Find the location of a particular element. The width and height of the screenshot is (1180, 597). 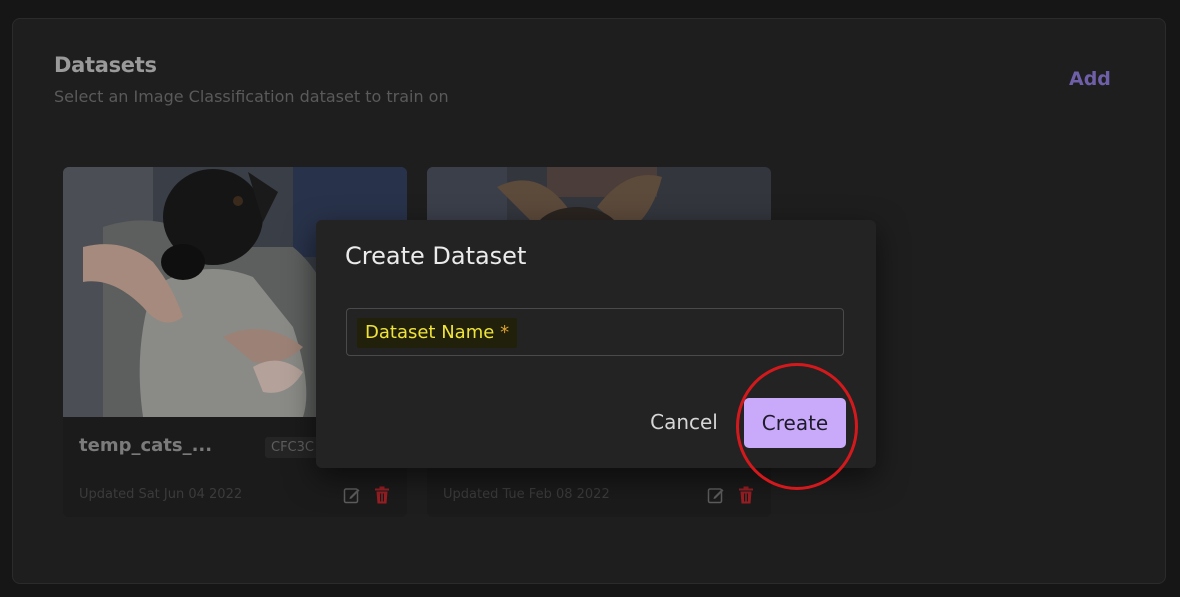

field-label-text: Dataset Name is located at coordinates (430, 332).